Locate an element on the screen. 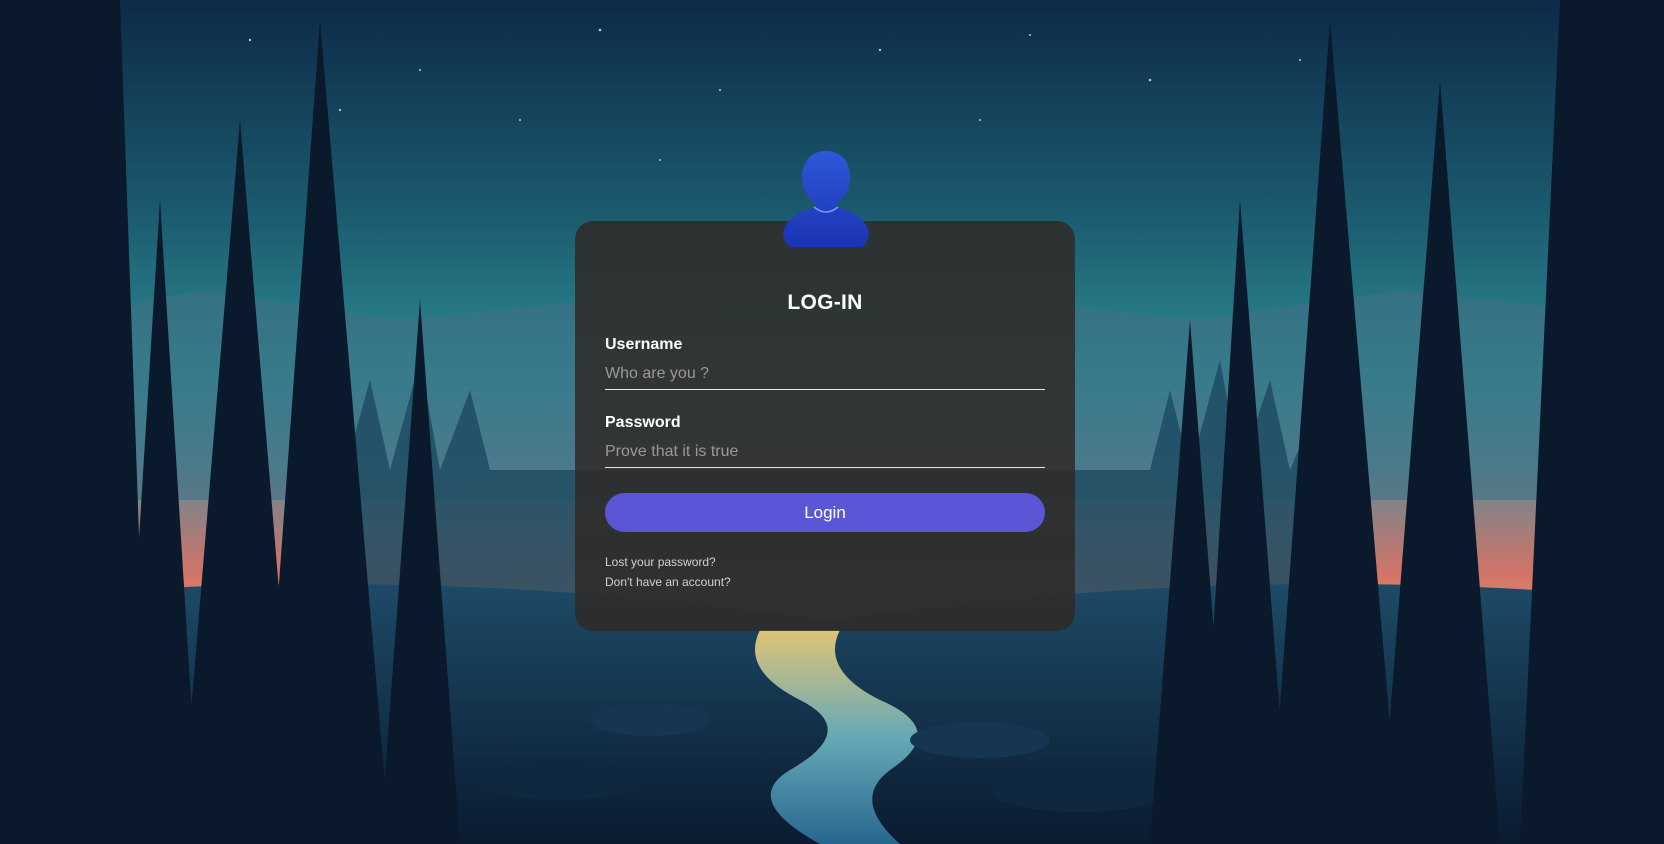  no-account-link: Don't have an account? is located at coordinates (668, 582).